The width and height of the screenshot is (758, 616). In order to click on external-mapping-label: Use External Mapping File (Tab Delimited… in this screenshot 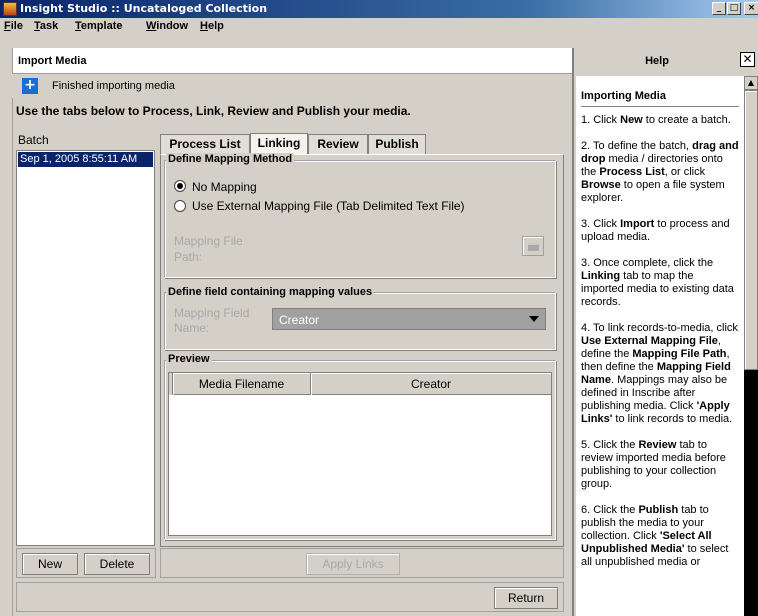, I will do `click(328, 206)`.